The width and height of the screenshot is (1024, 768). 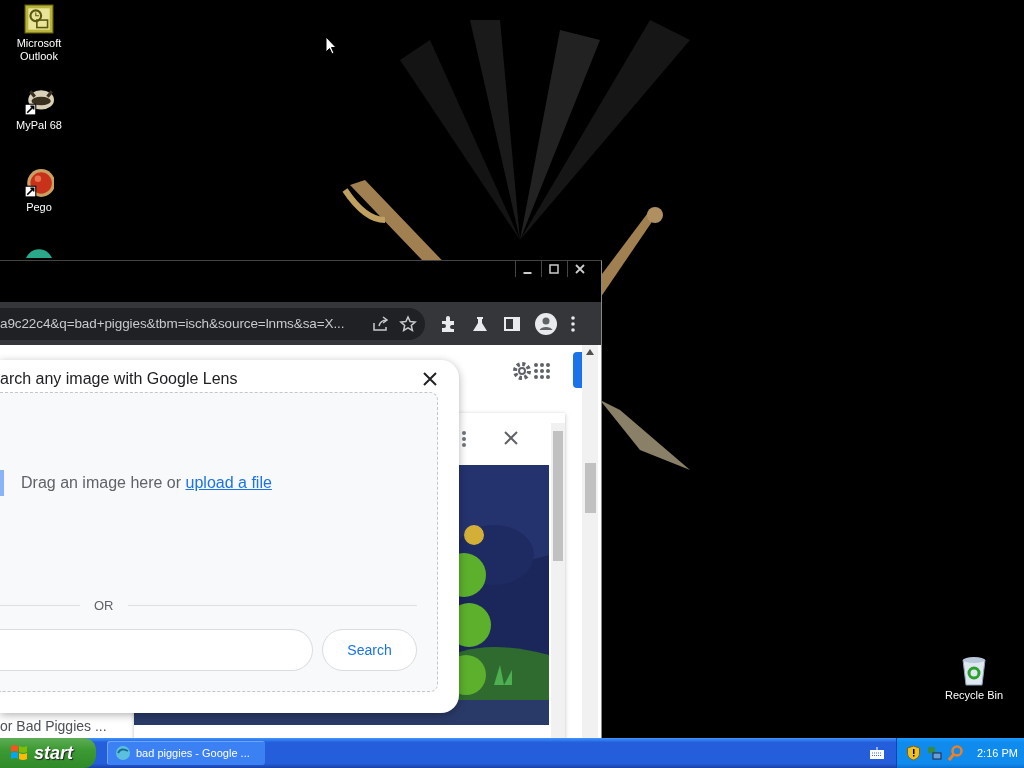 I want to click on envelope-clock-icon, so click(x=39, y=19).